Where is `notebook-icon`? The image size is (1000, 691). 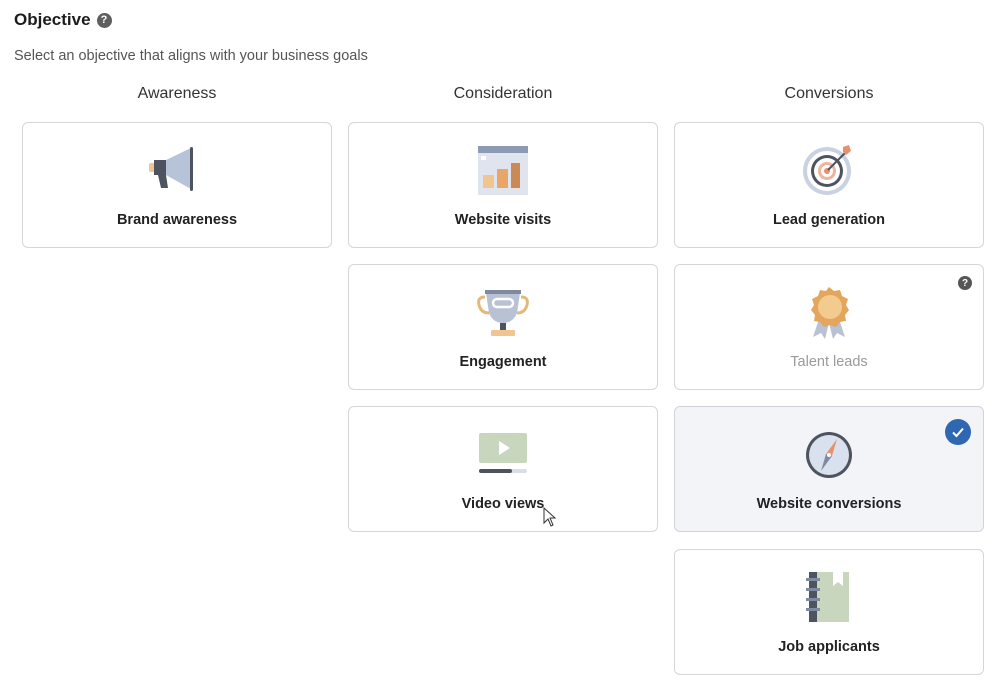
notebook-icon is located at coordinates (827, 597).